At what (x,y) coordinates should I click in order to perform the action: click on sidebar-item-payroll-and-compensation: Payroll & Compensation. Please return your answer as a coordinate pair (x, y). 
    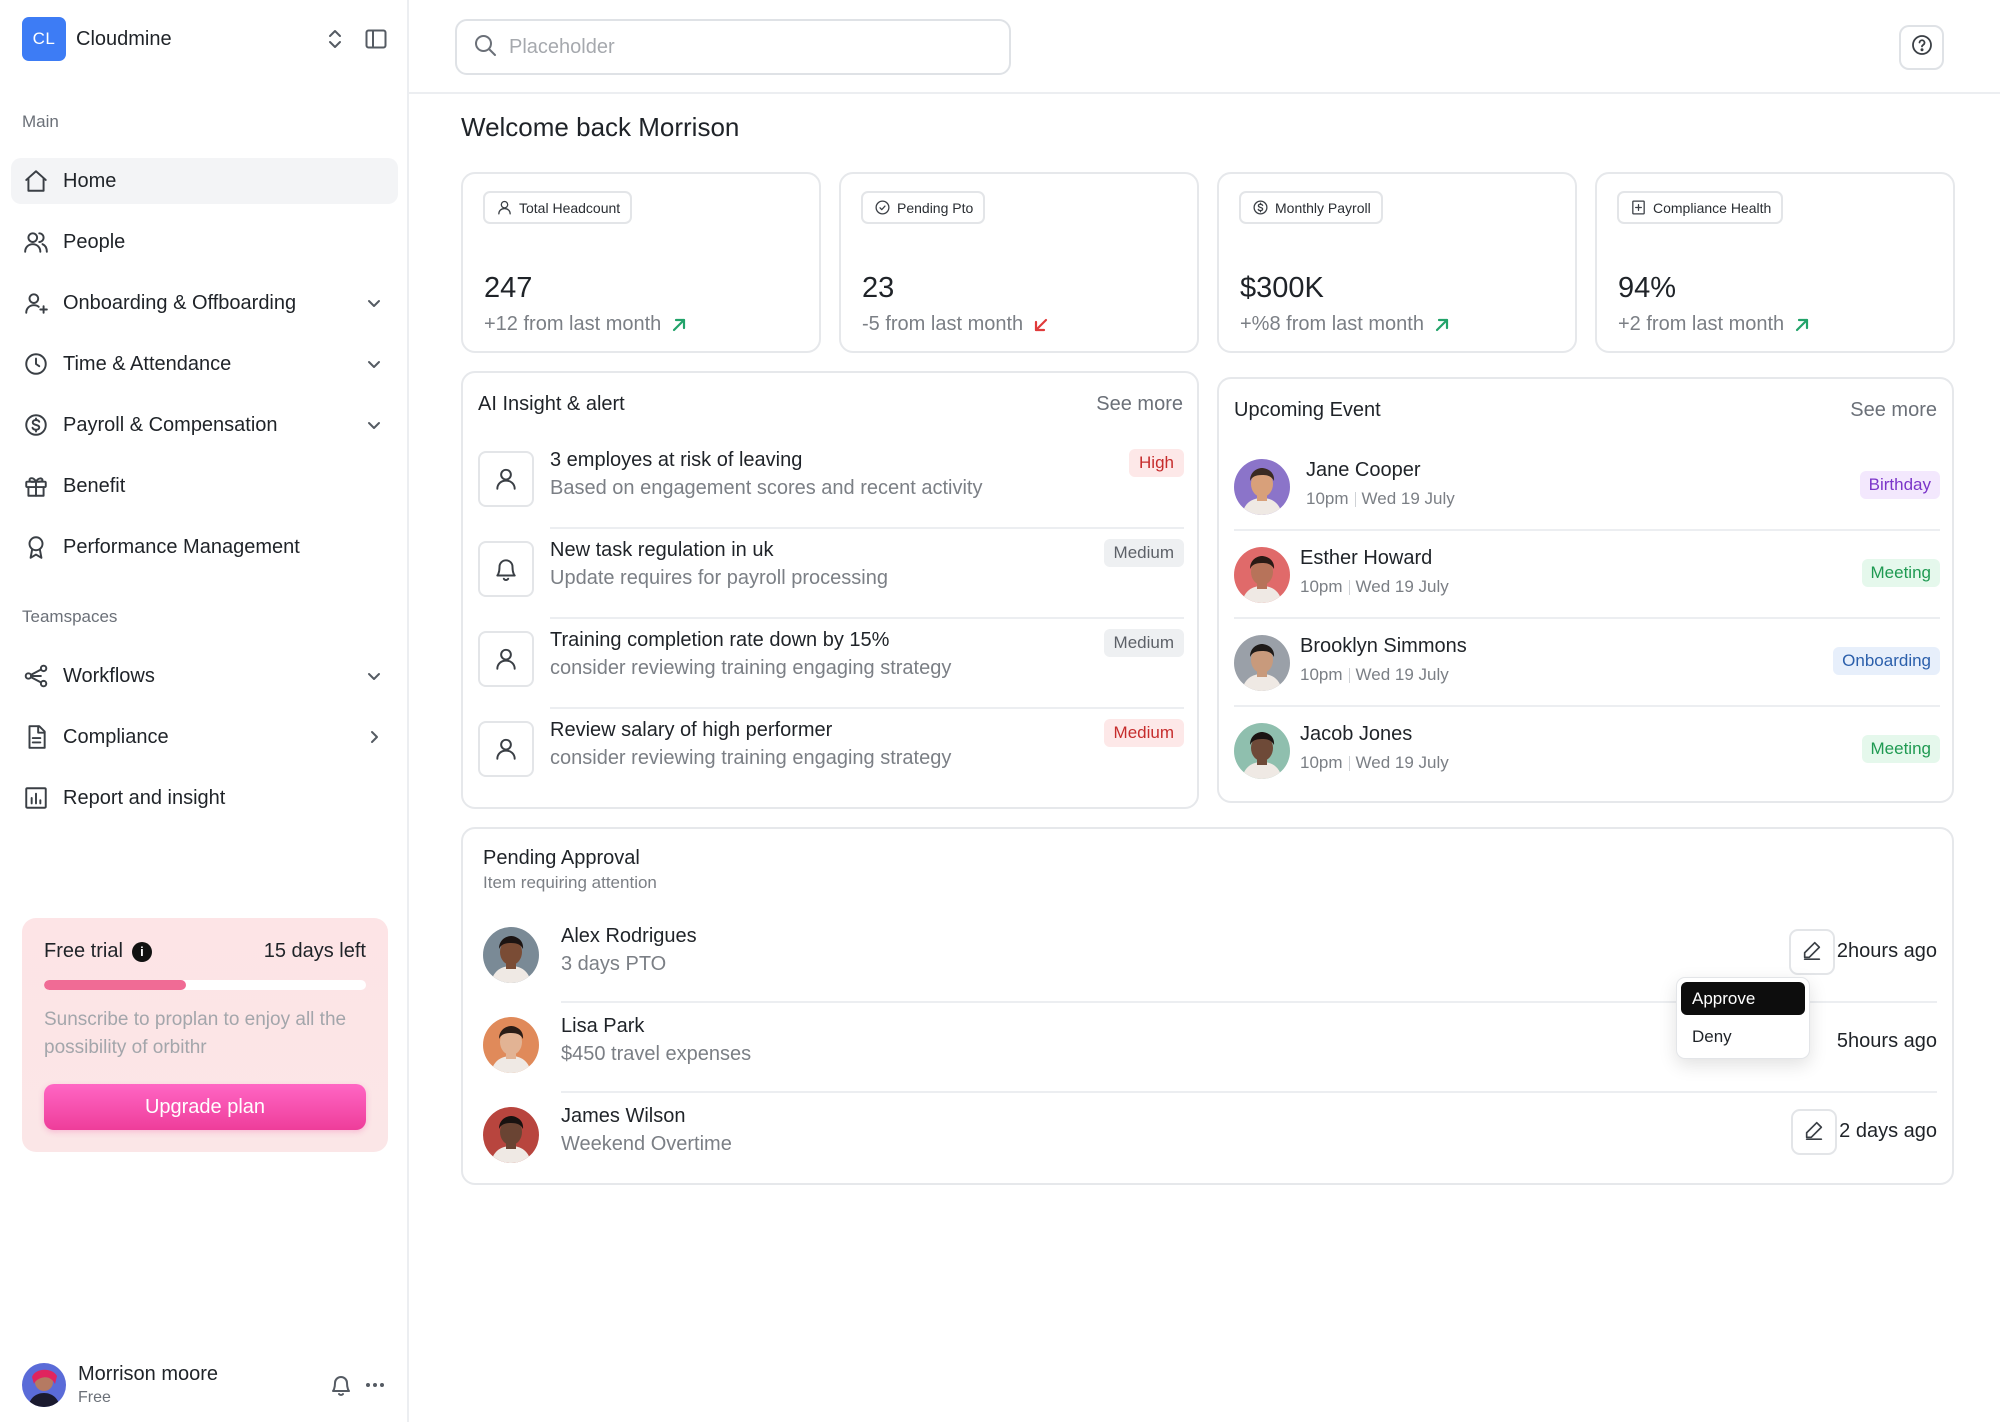
    Looking at the image, I should click on (204, 425).